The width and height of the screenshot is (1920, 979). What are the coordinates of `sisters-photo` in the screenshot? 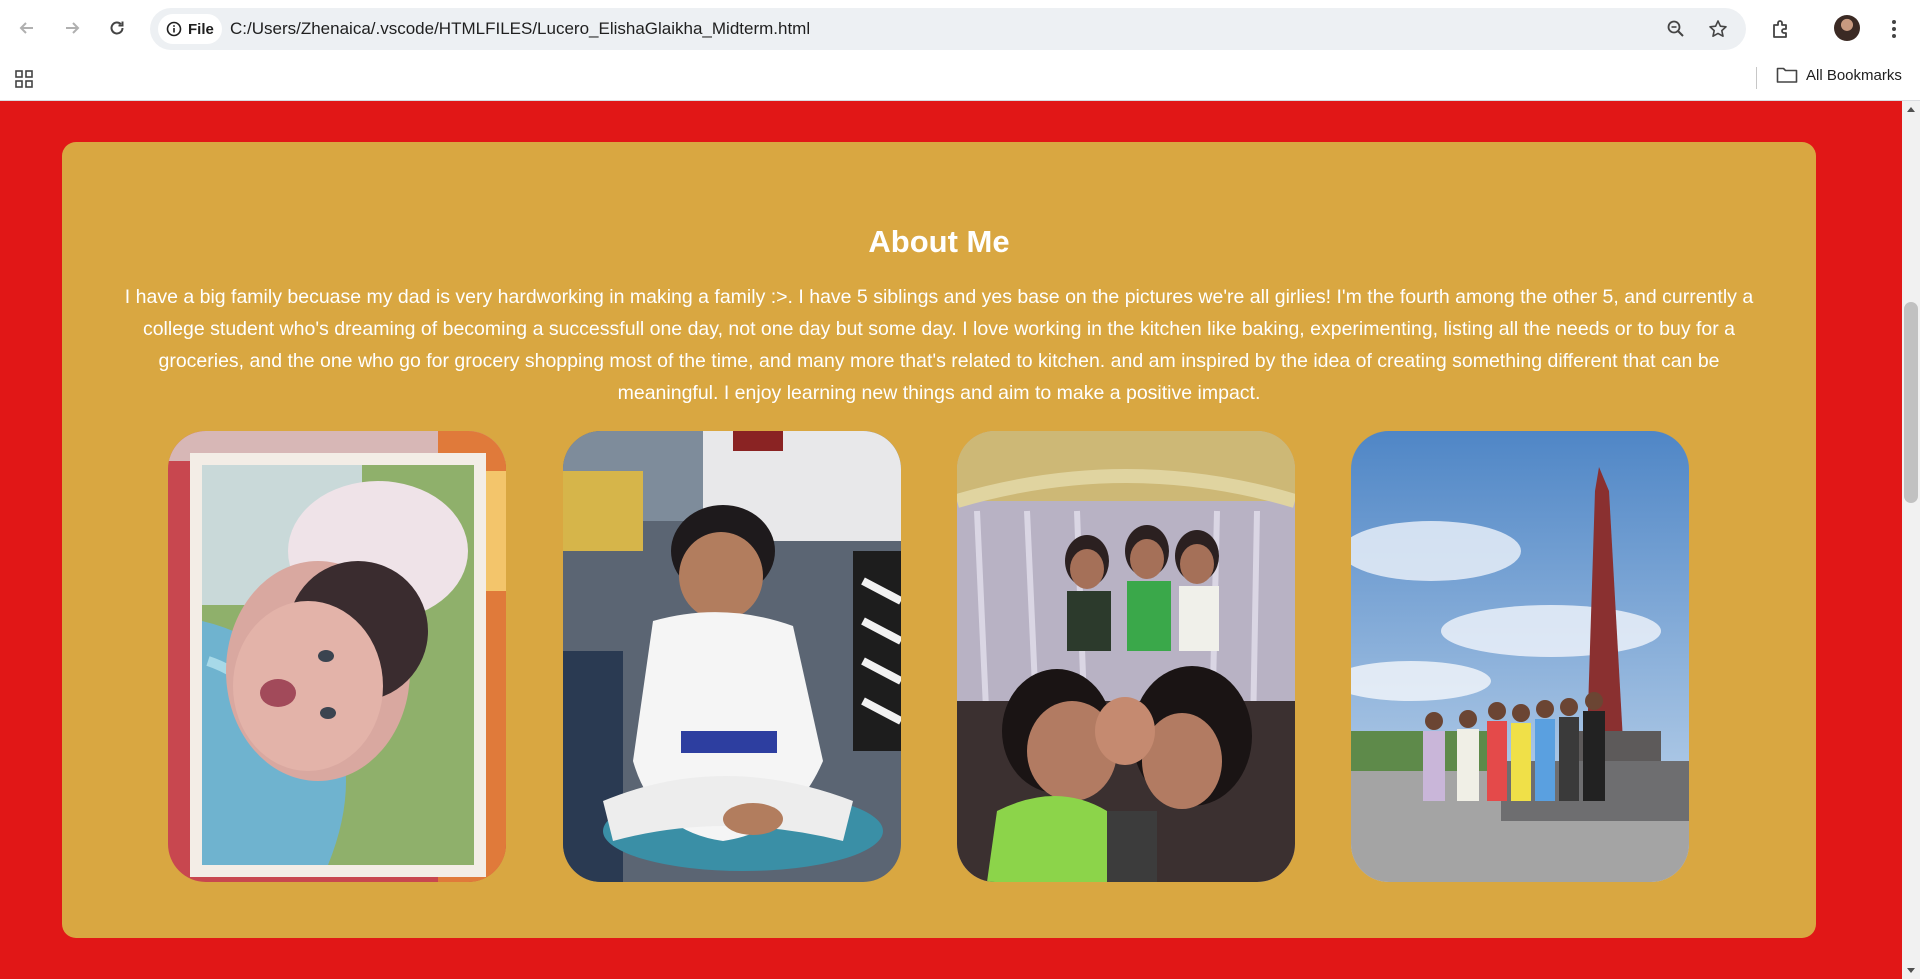 It's located at (1126, 656).